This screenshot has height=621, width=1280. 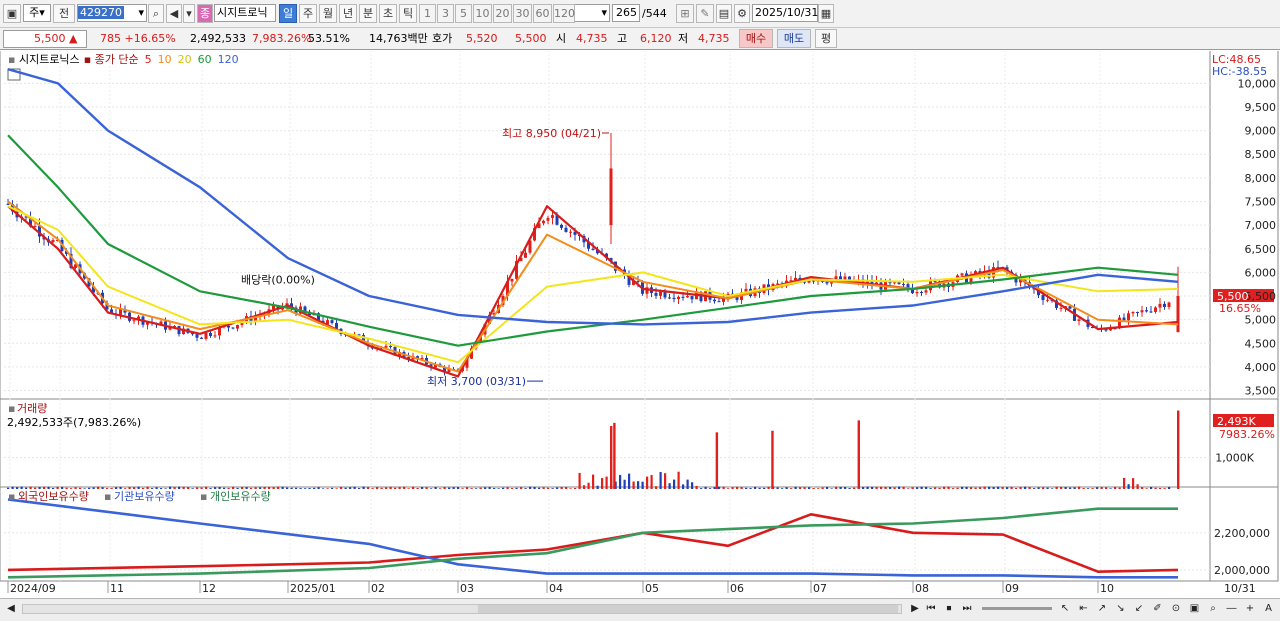 I want to click on period-tab-3: 년, so click(x=348, y=13).